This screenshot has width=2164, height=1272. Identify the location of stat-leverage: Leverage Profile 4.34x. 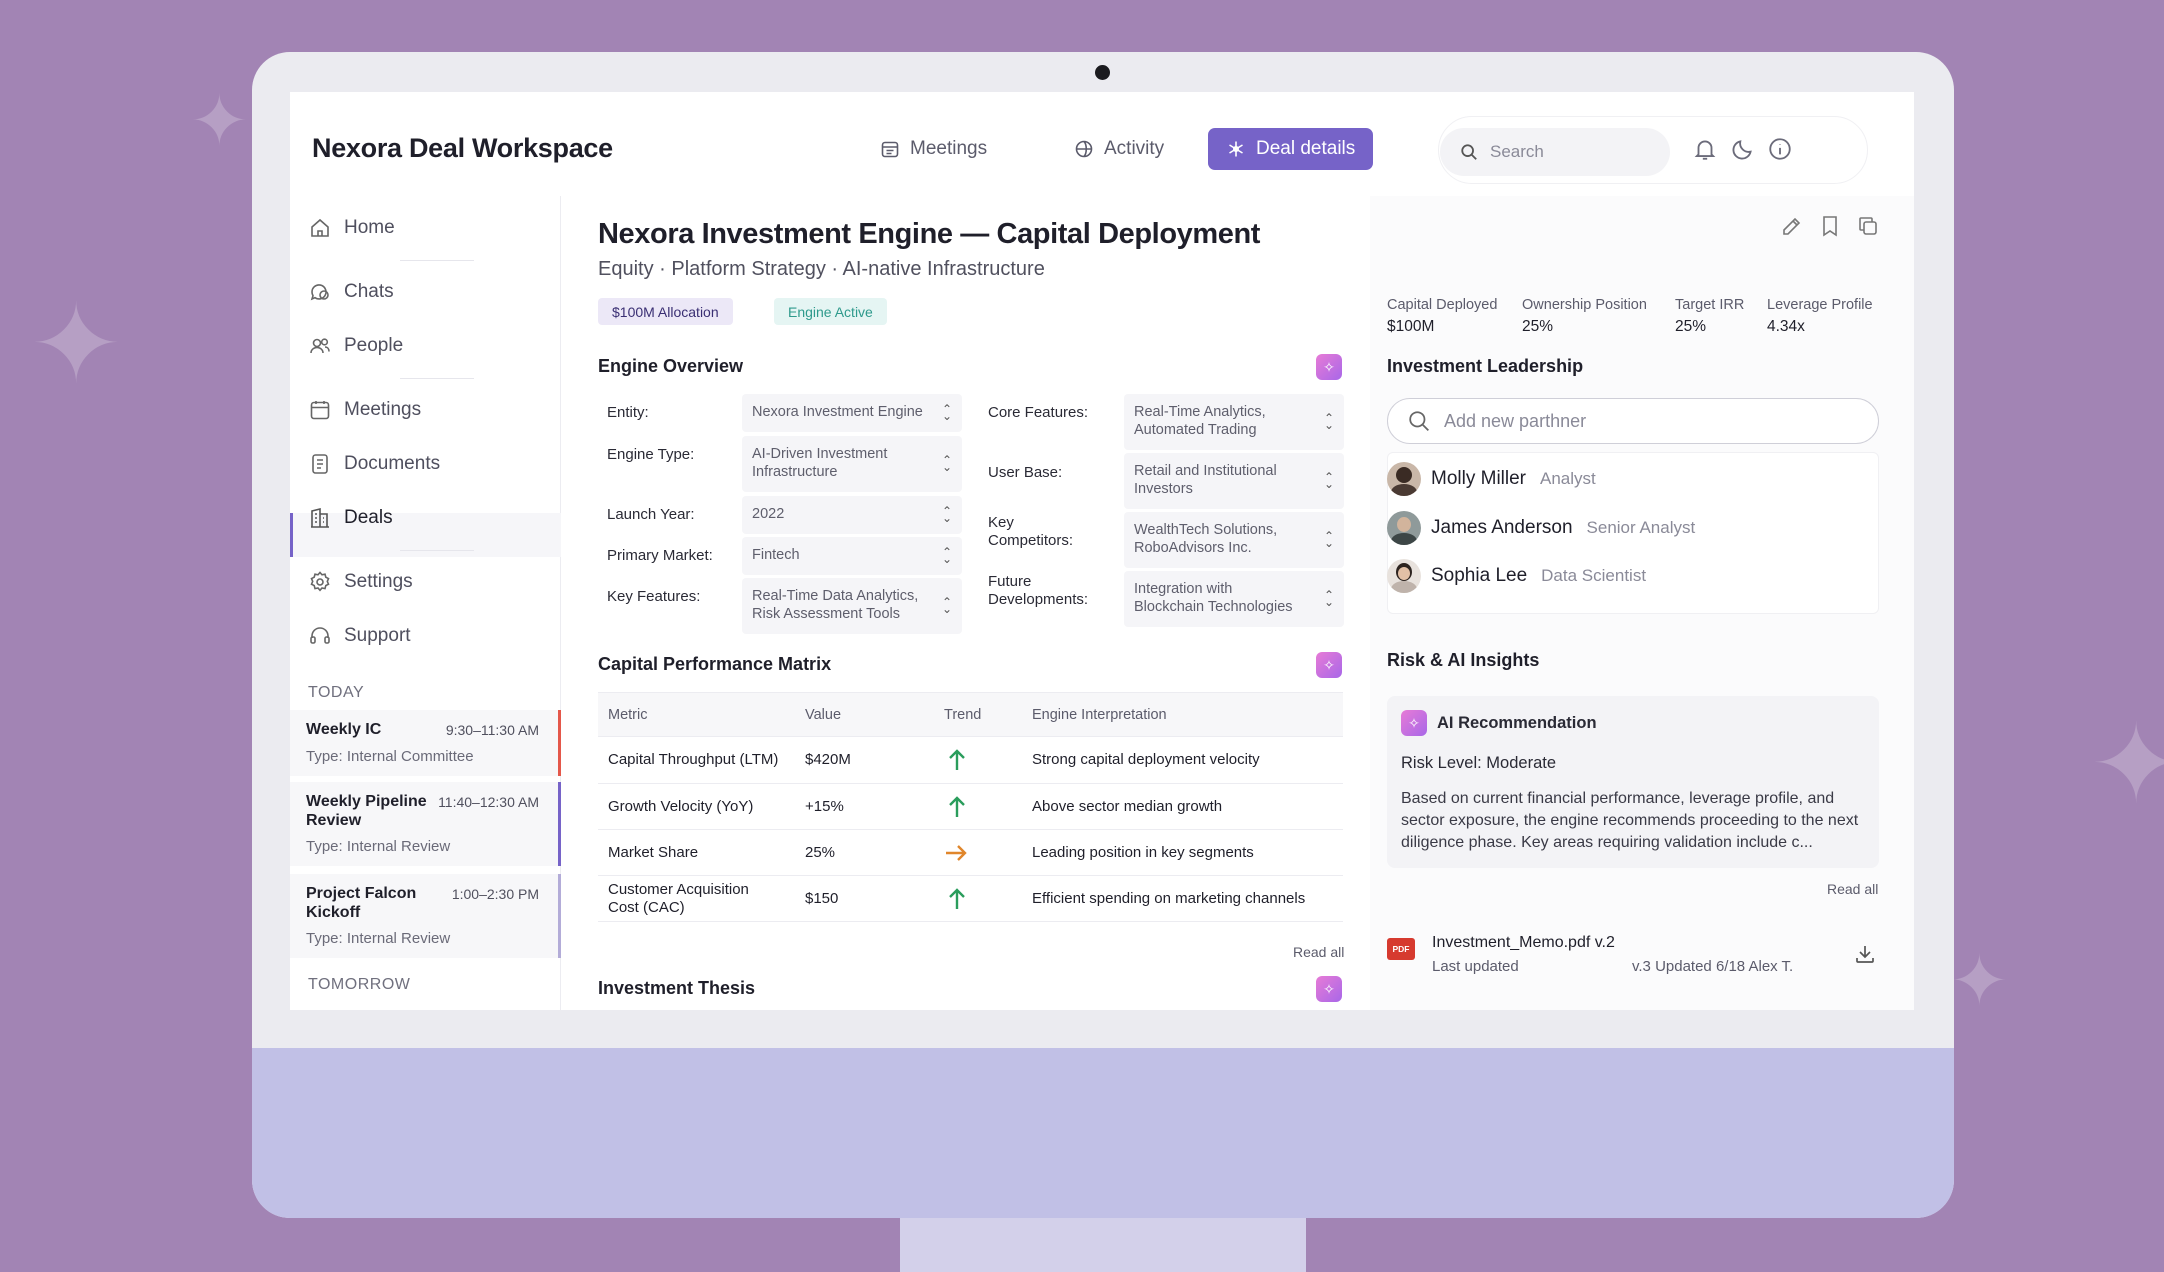
(1820, 316).